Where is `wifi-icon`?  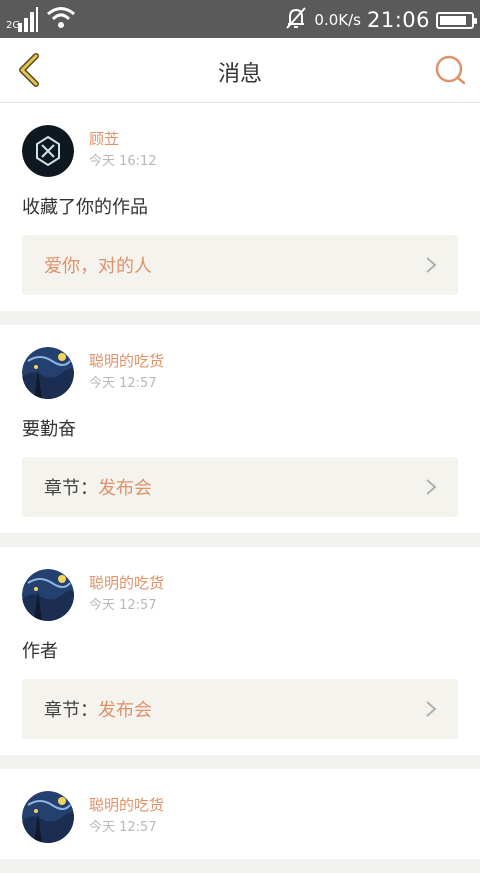
wifi-icon is located at coordinates (61, 19).